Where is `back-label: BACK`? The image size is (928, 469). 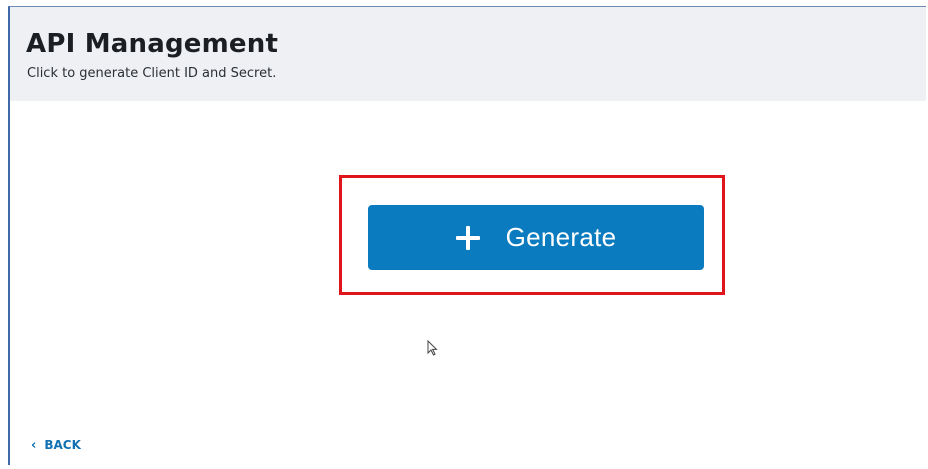
back-label: BACK is located at coordinates (62, 445).